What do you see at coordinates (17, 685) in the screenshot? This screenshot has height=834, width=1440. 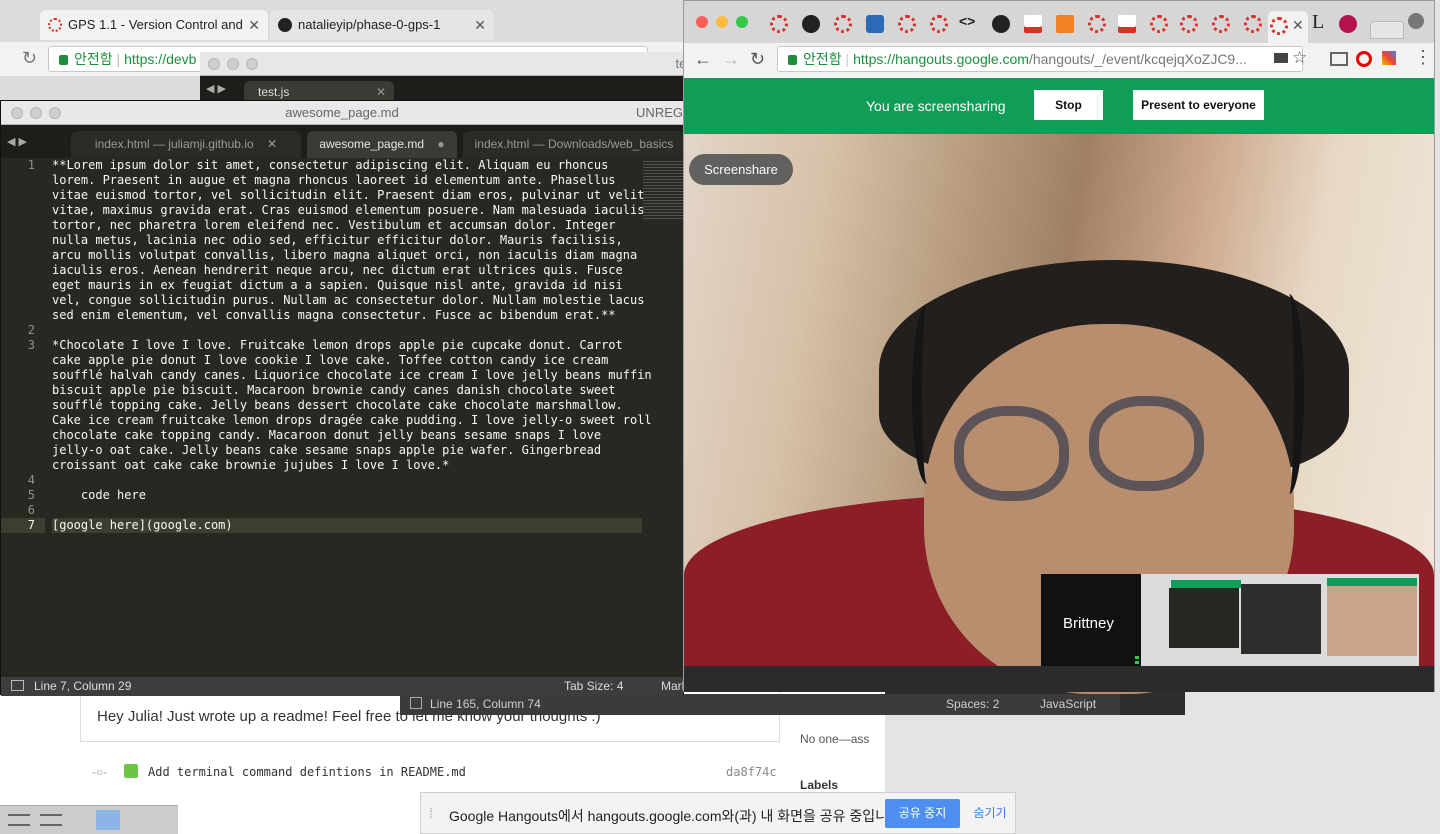 I see `panel-icon` at bounding box center [17, 685].